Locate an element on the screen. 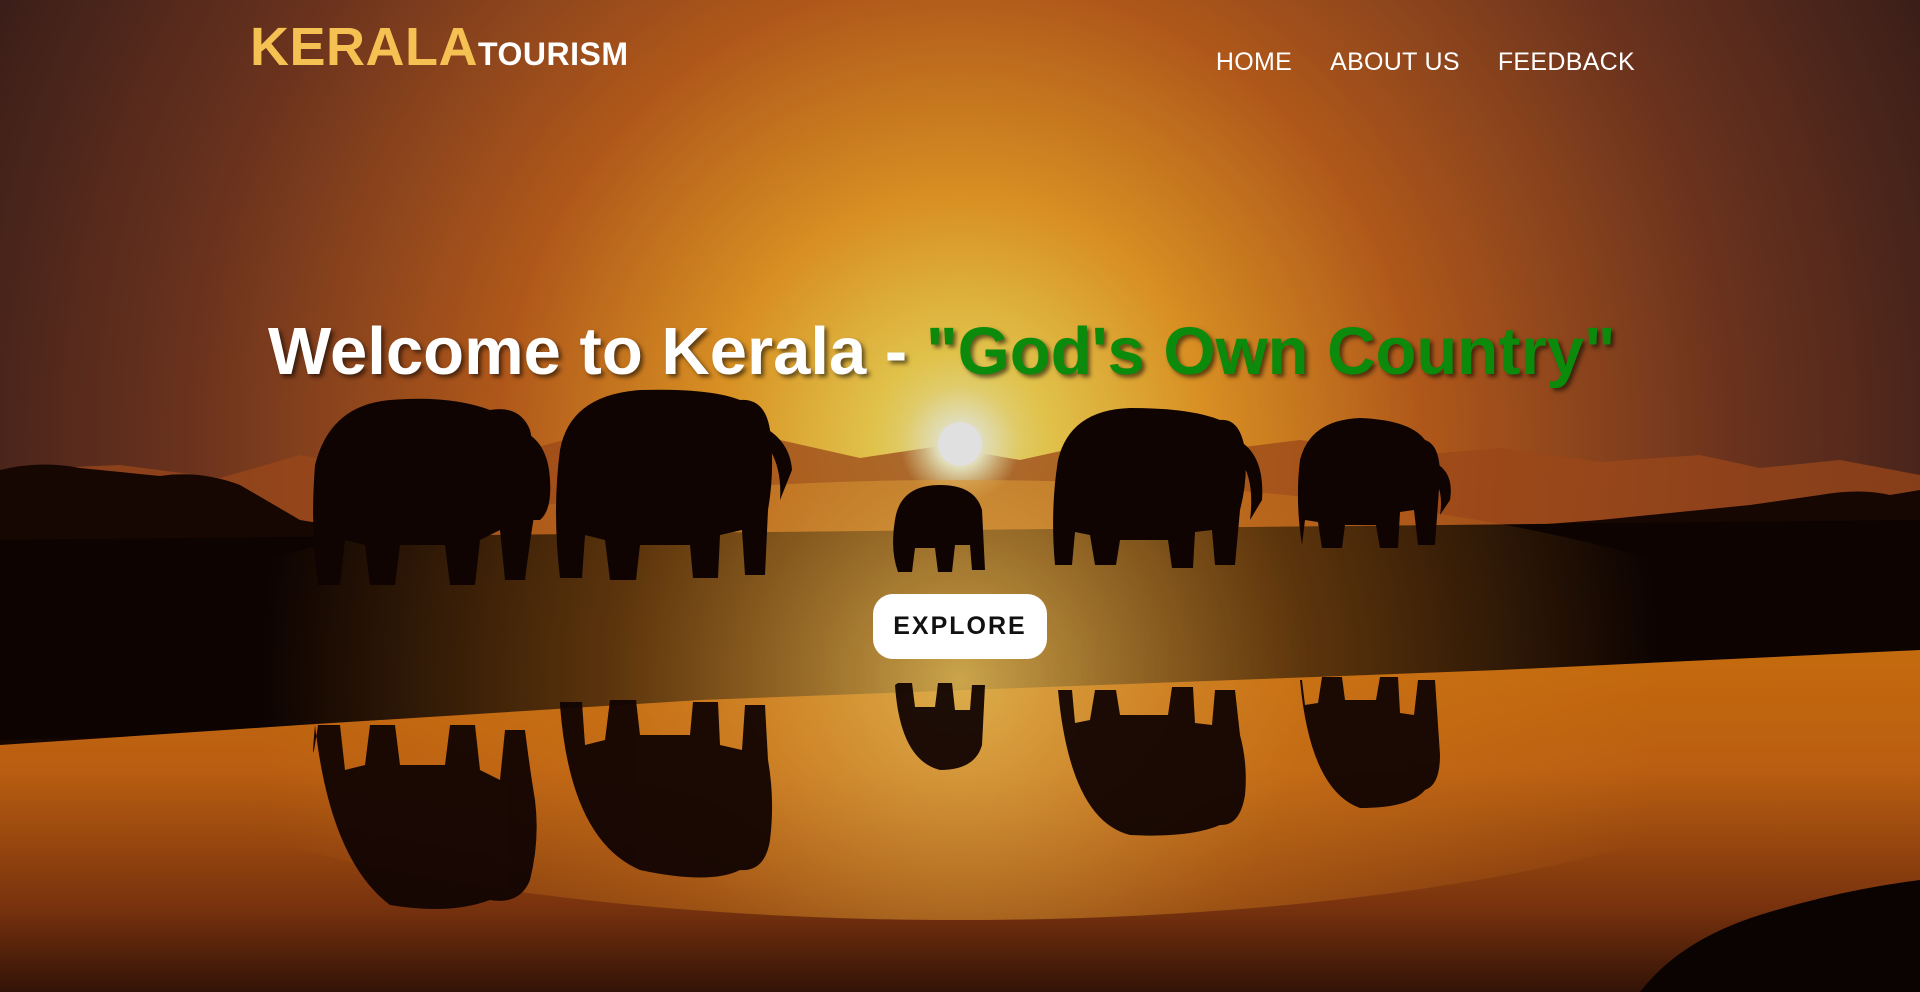 The height and width of the screenshot is (992, 1920). nav-item-feedback: FEEDBACK is located at coordinates (1566, 62).